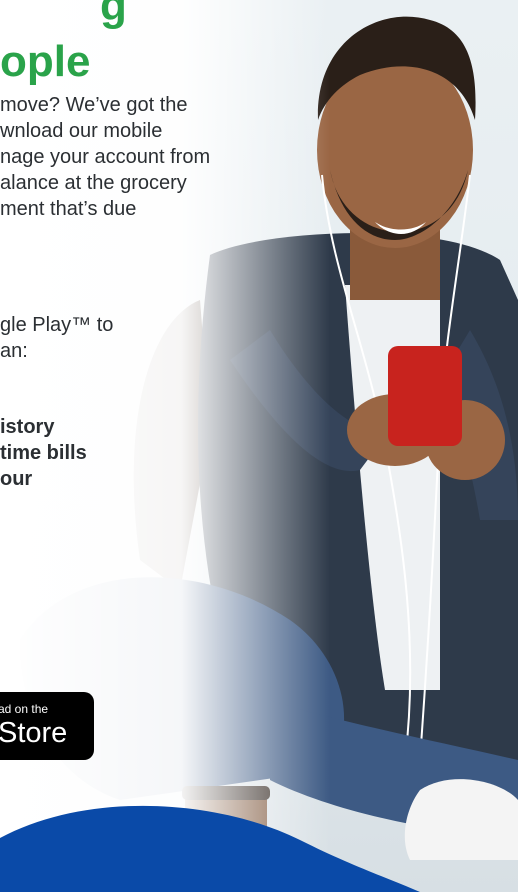 The width and height of the screenshot is (518, 892). What do you see at coordinates (210, 848) in the screenshot?
I see `blue-wave-decoration` at bounding box center [210, 848].